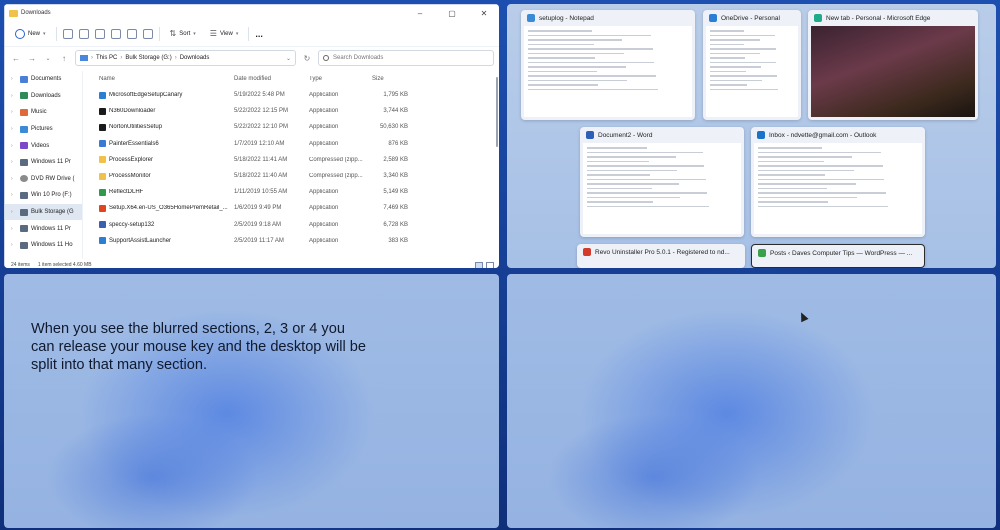 The height and width of the screenshot is (530, 1000). Describe the element at coordinates (838, 182) in the screenshot. I see `snap-assist-window: Inbox - ndvette@gmail.com - Outlook` at that location.